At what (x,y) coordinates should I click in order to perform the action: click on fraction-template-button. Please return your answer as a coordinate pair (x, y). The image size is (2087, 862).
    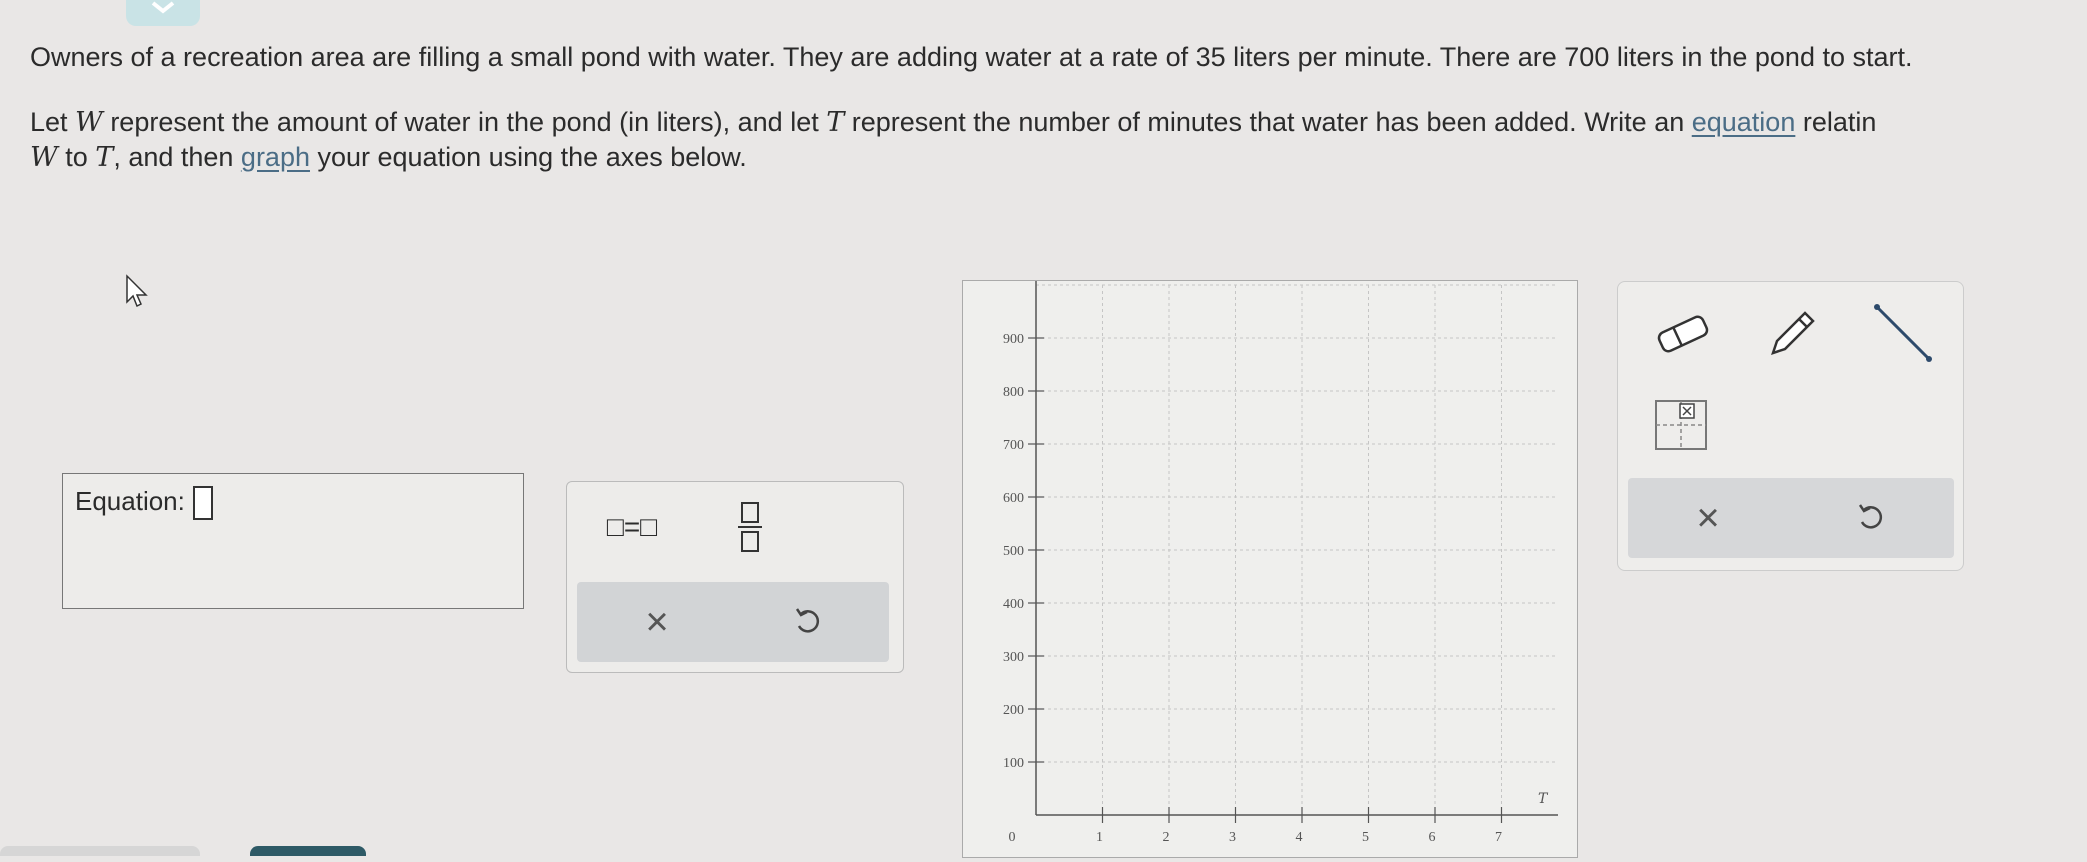
    Looking at the image, I should click on (750, 527).